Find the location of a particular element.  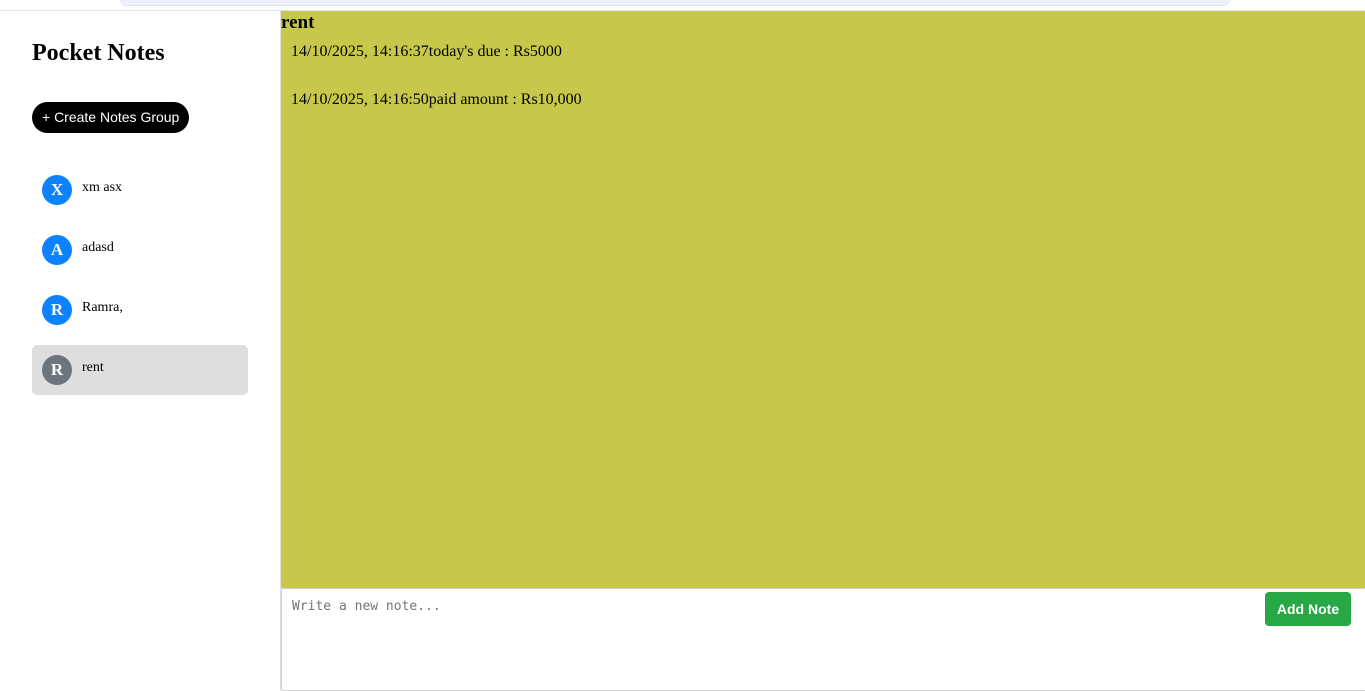

new-note-input is located at coordinates (762, 636).